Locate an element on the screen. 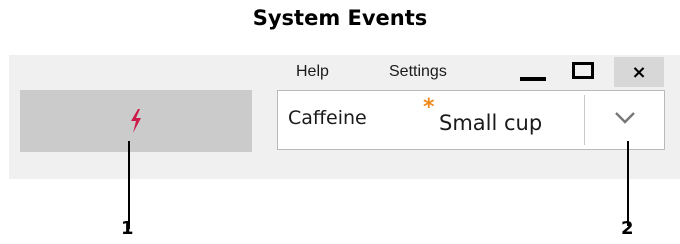 This screenshot has height=244, width=680. caffeine-toggle-button is located at coordinates (136, 121).